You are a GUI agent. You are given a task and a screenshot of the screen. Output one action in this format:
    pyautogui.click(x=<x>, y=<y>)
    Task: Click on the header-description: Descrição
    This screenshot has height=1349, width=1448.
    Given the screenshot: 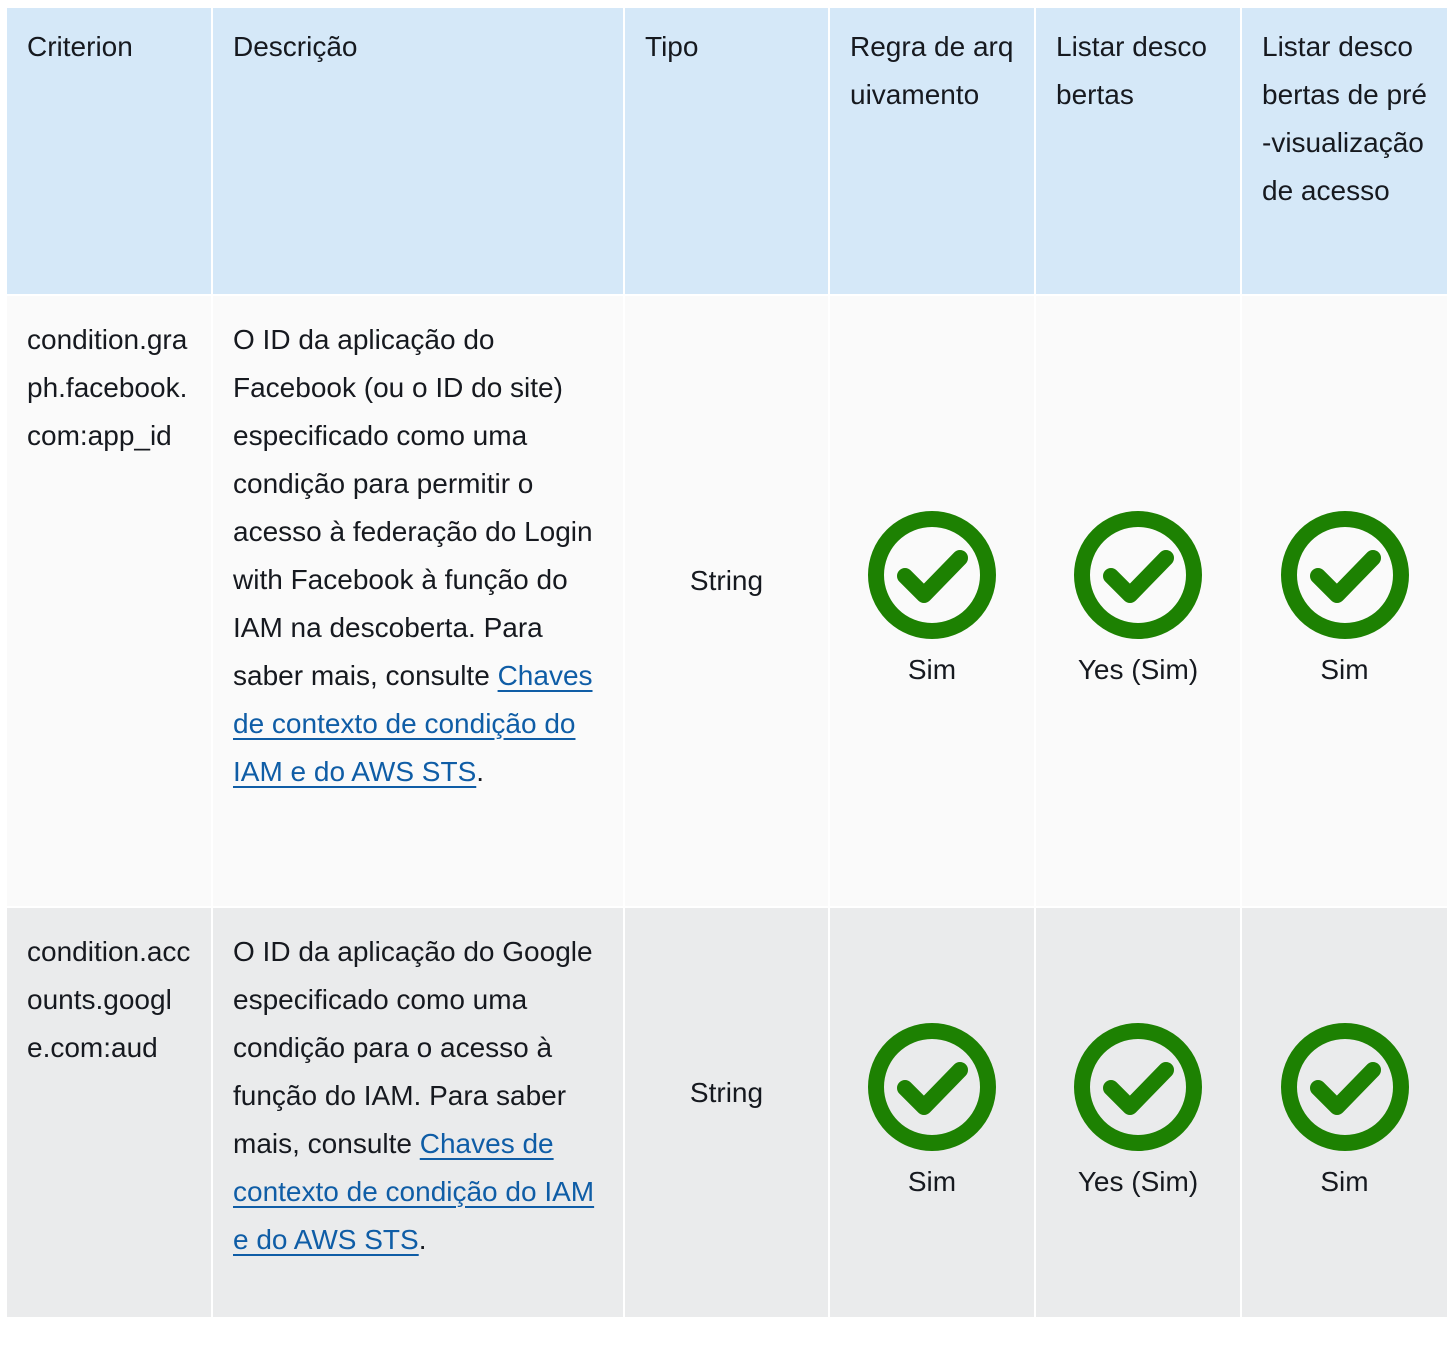 What is the action you would take?
    pyautogui.click(x=418, y=151)
    